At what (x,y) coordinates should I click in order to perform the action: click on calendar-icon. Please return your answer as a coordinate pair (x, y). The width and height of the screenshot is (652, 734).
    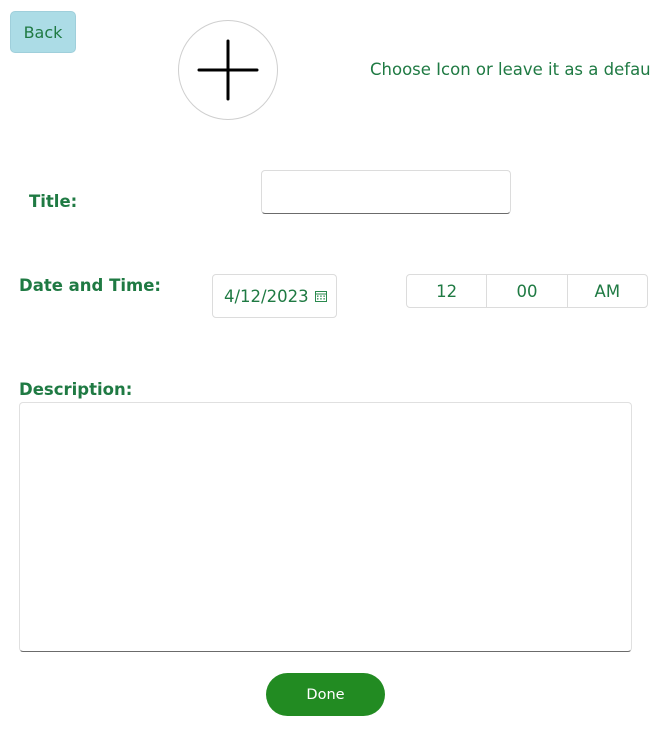
    Looking at the image, I should click on (321, 296).